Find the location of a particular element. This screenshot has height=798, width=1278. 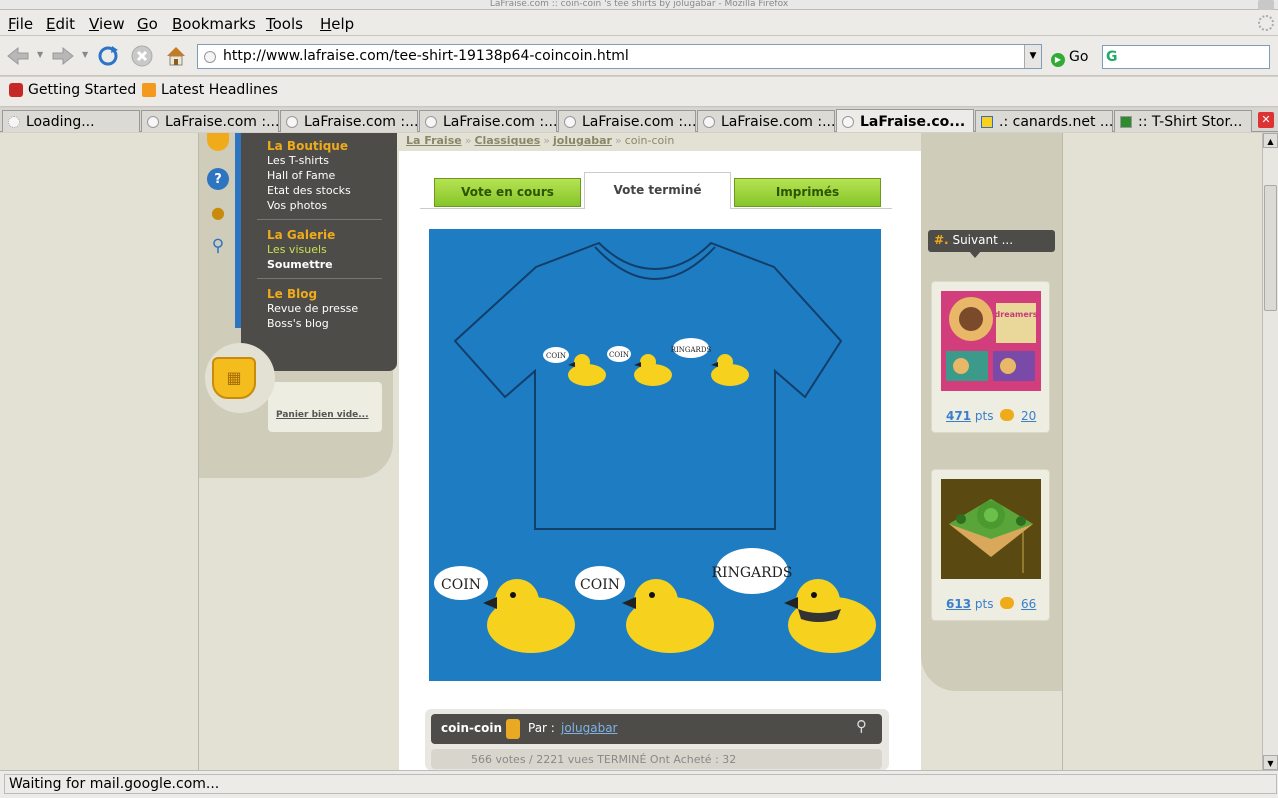

stop-icon is located at coordinates (142, 56).